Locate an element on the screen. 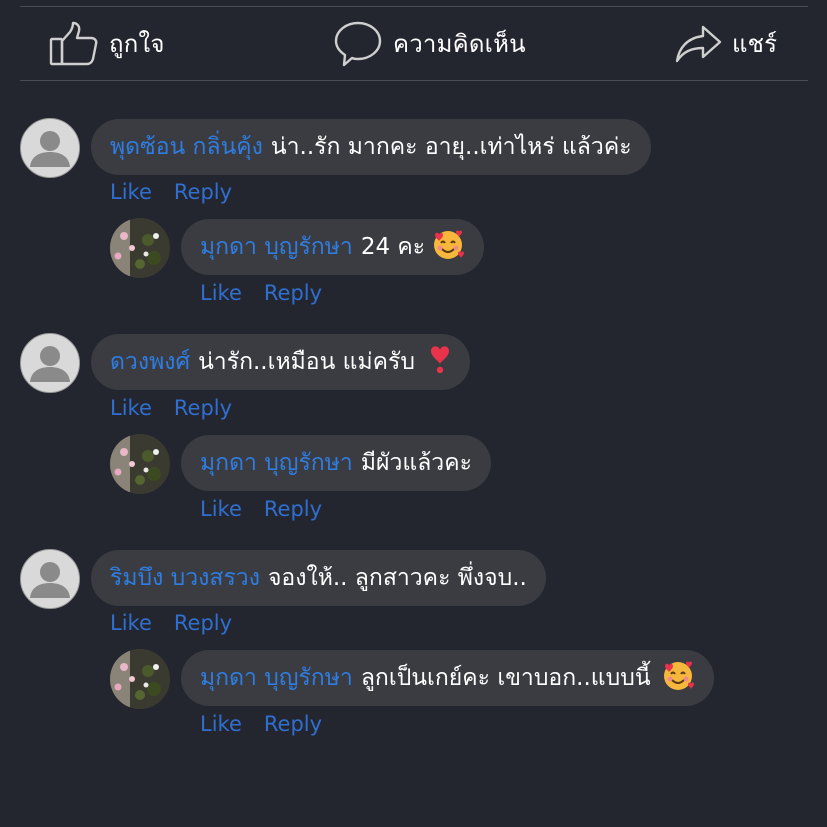 The image size is (827, 827). speech-bubble-icon is located at coordinates (358, 44).